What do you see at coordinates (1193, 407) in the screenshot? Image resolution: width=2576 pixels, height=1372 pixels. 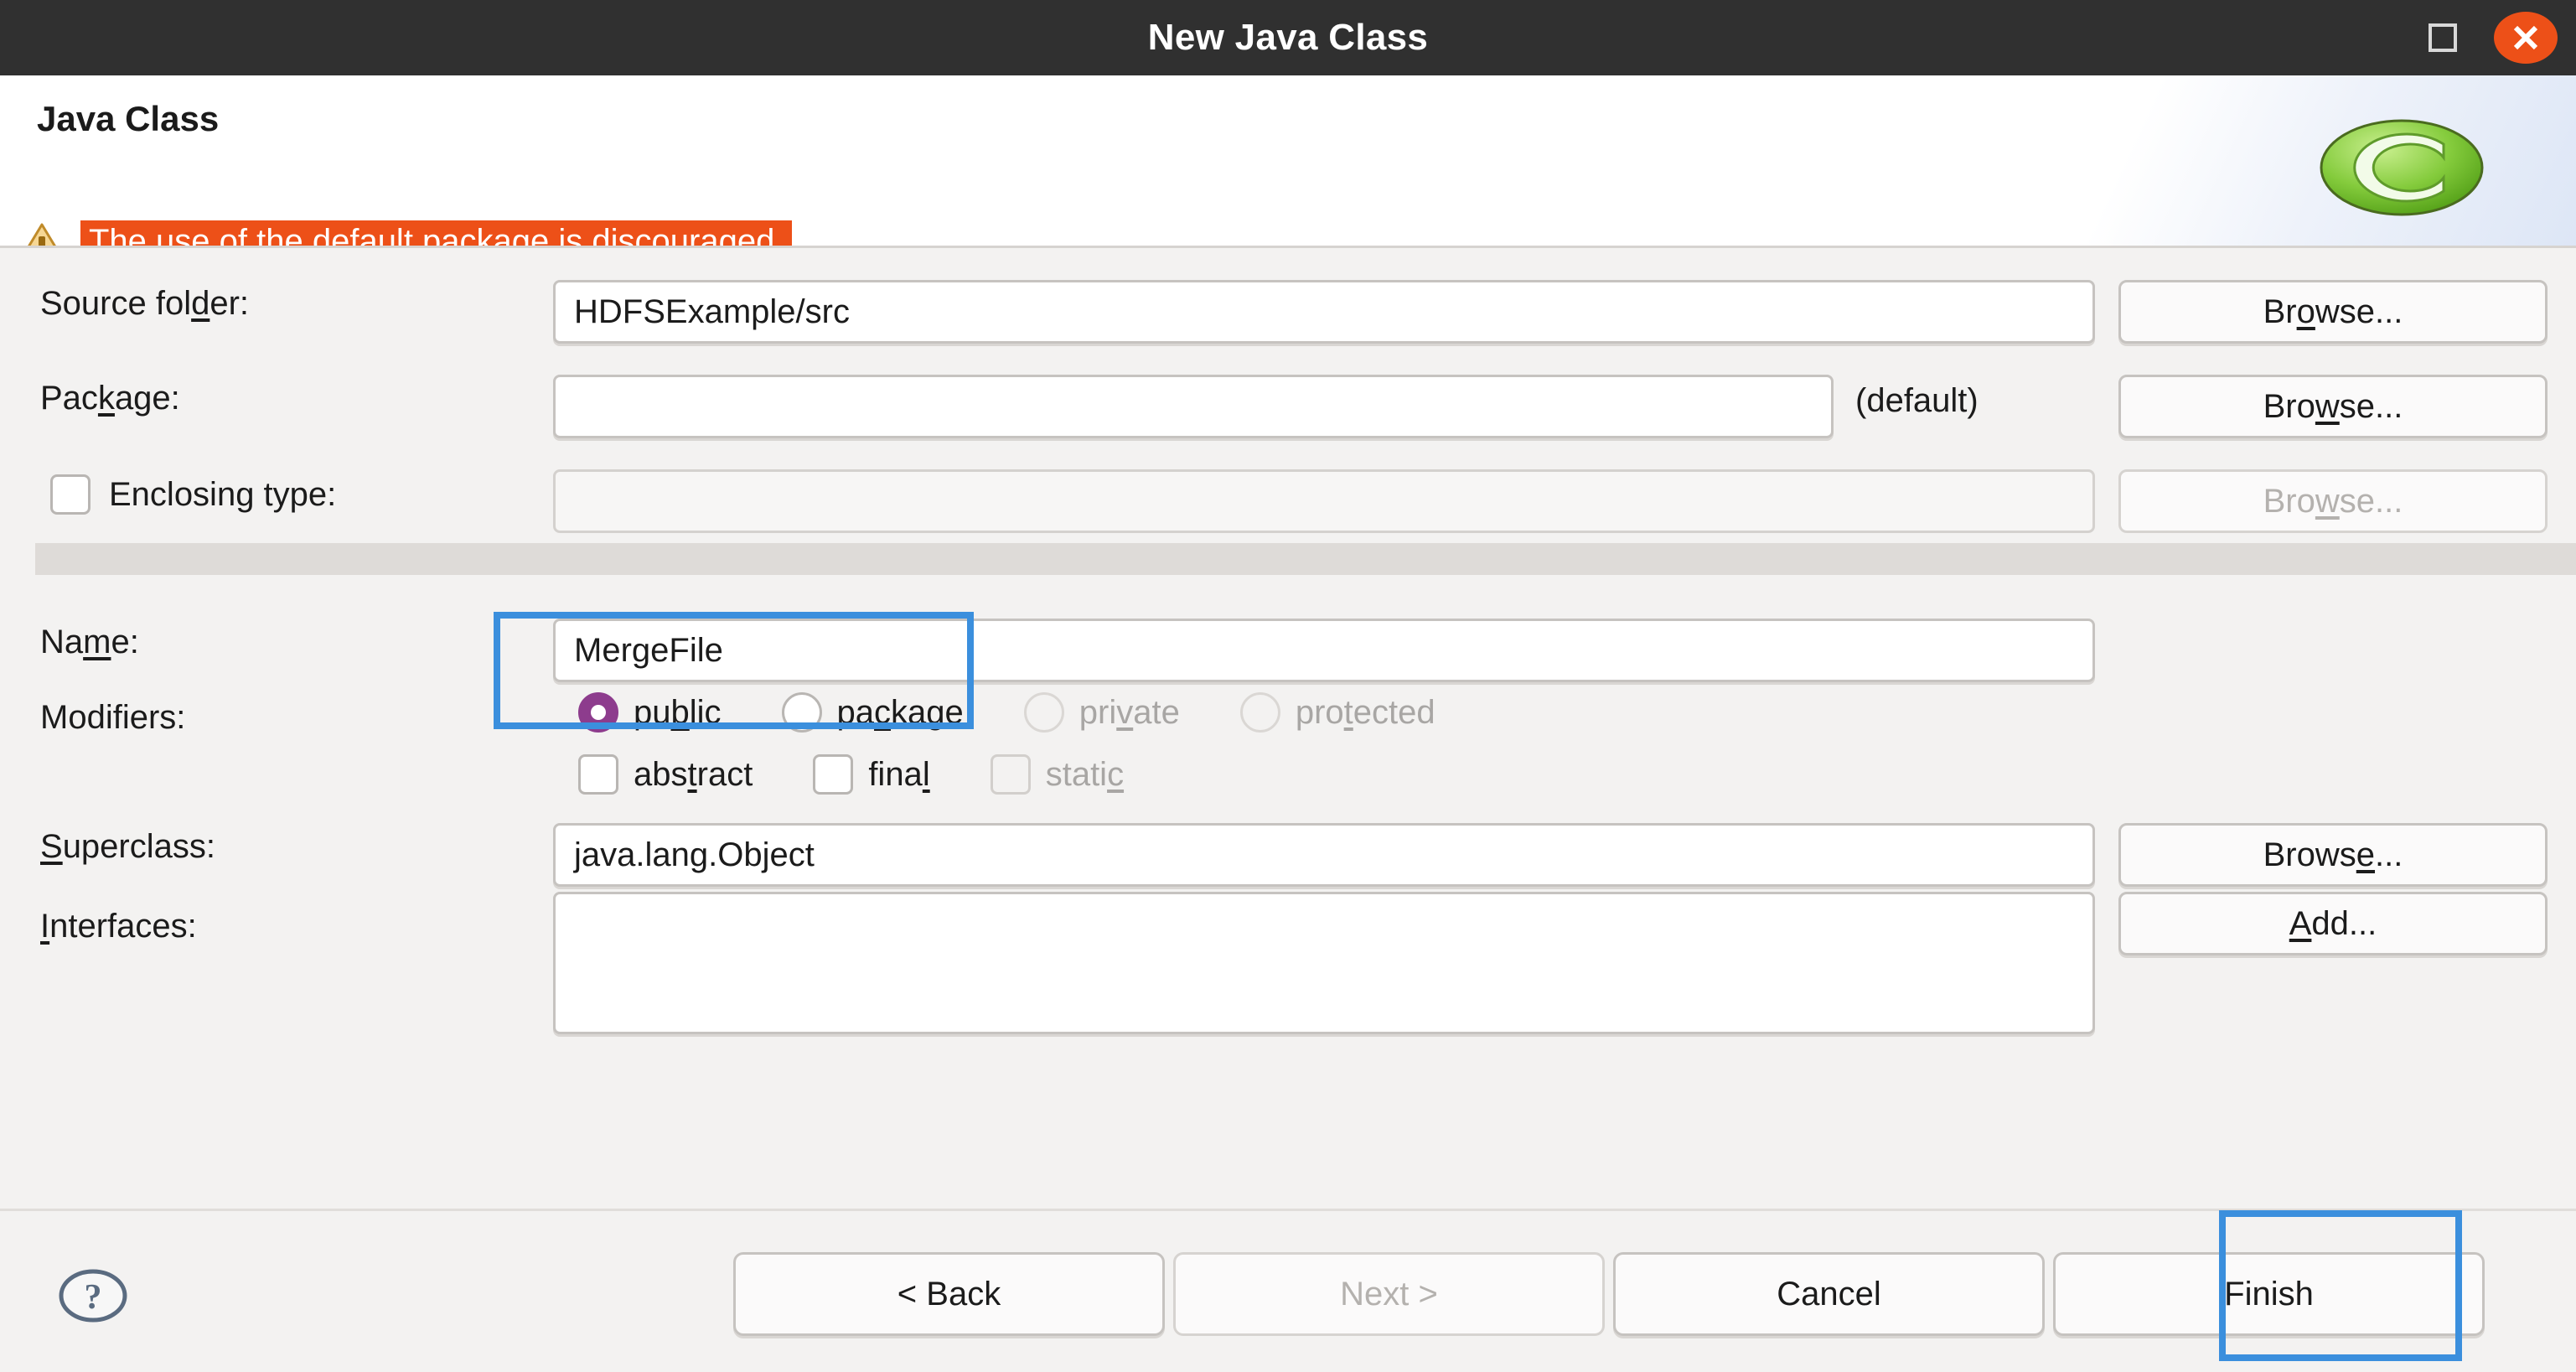 I see `package-input` at bounding box center [1193, 407].